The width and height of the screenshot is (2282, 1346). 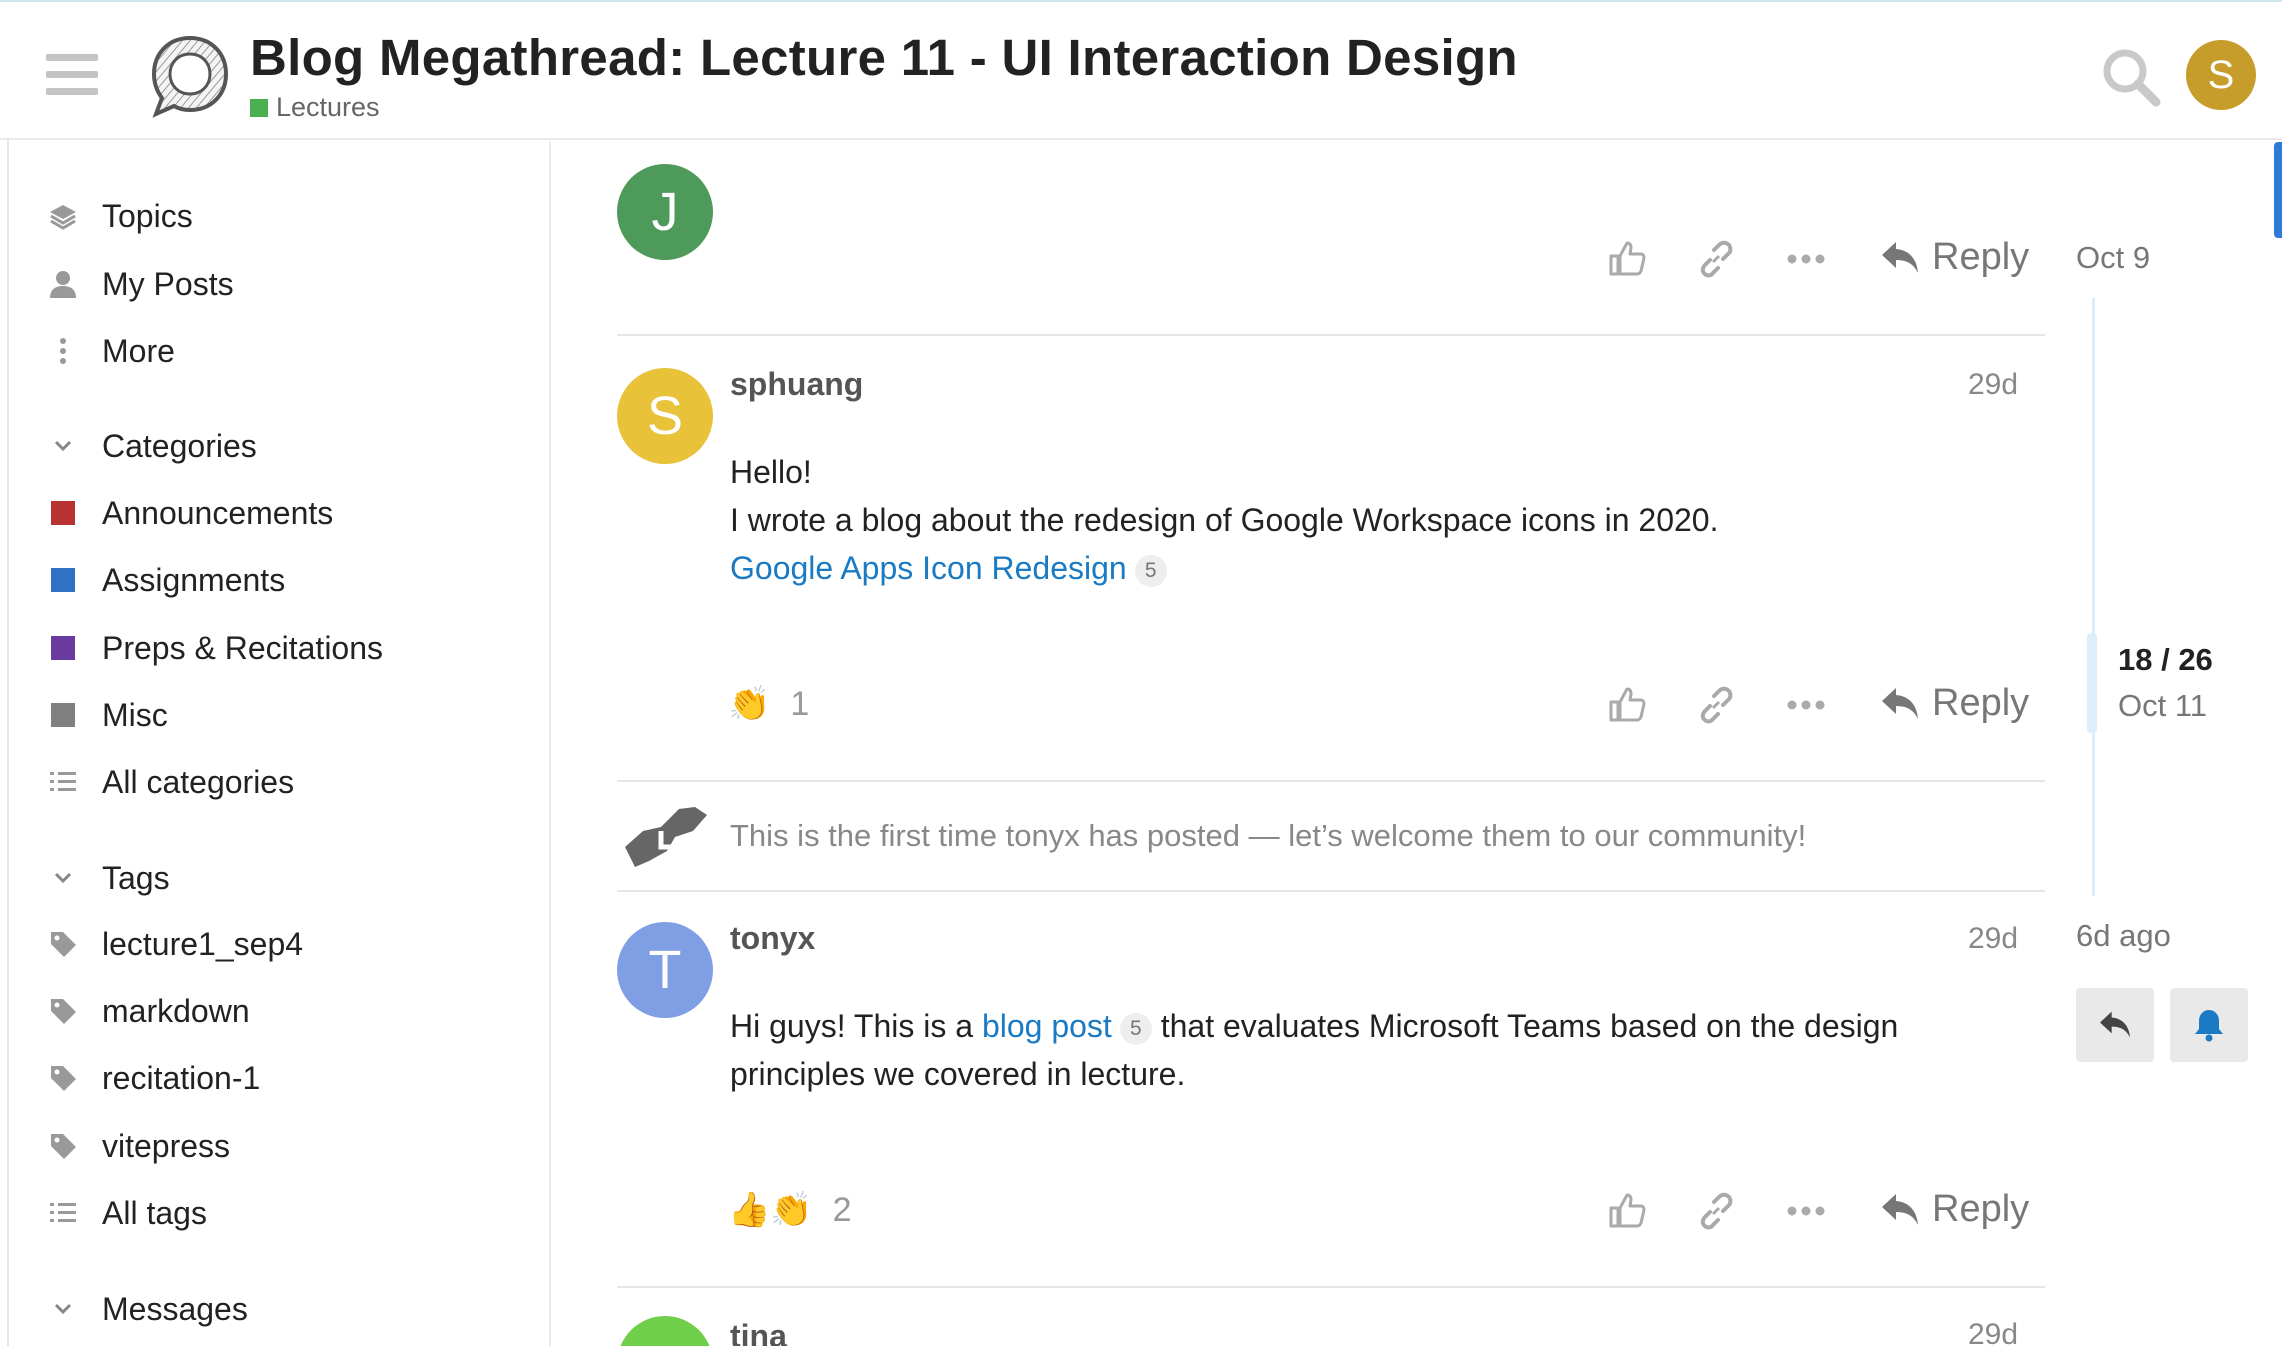 I want to click on sidebar-tag: markdown, so click(x=148, y=1011).